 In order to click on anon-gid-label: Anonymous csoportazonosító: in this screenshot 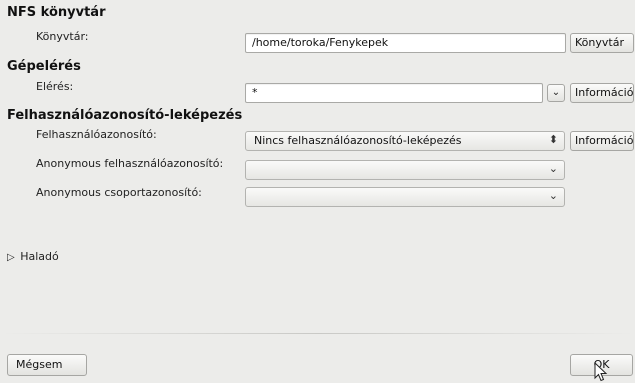, I will do `click(119, 192)`.